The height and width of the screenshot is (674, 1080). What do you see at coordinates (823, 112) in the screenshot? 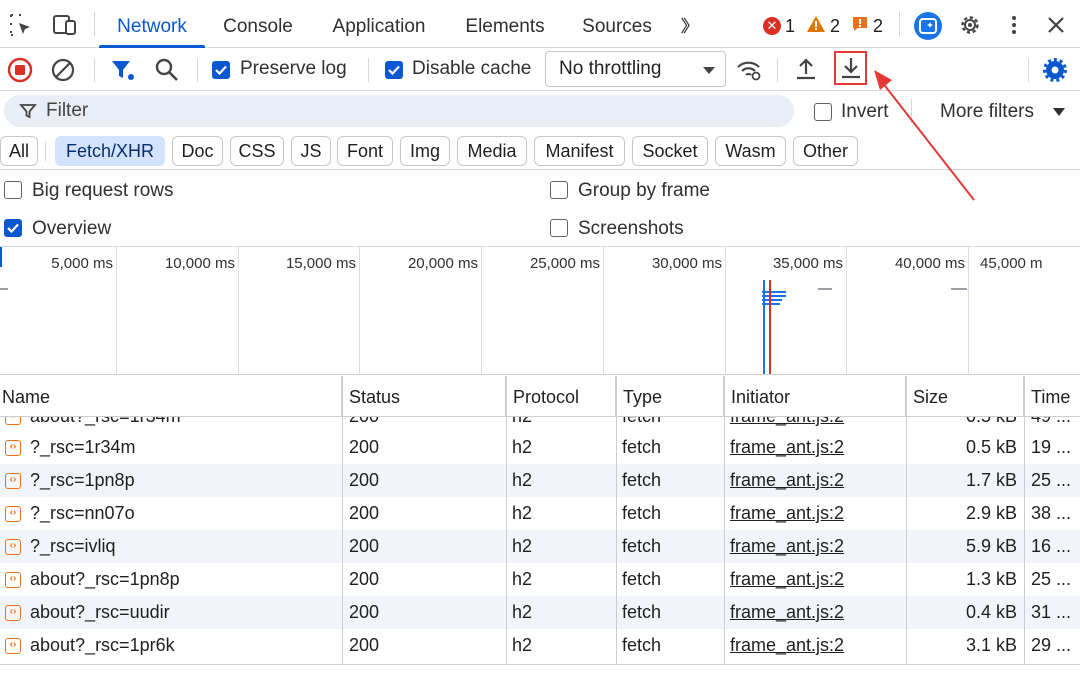
I see `invert-checkbox` at bounding box center [823, 112].